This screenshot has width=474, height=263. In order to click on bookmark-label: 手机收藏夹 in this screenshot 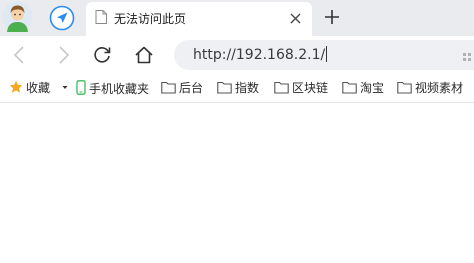, I will do `click(119, 89)`.